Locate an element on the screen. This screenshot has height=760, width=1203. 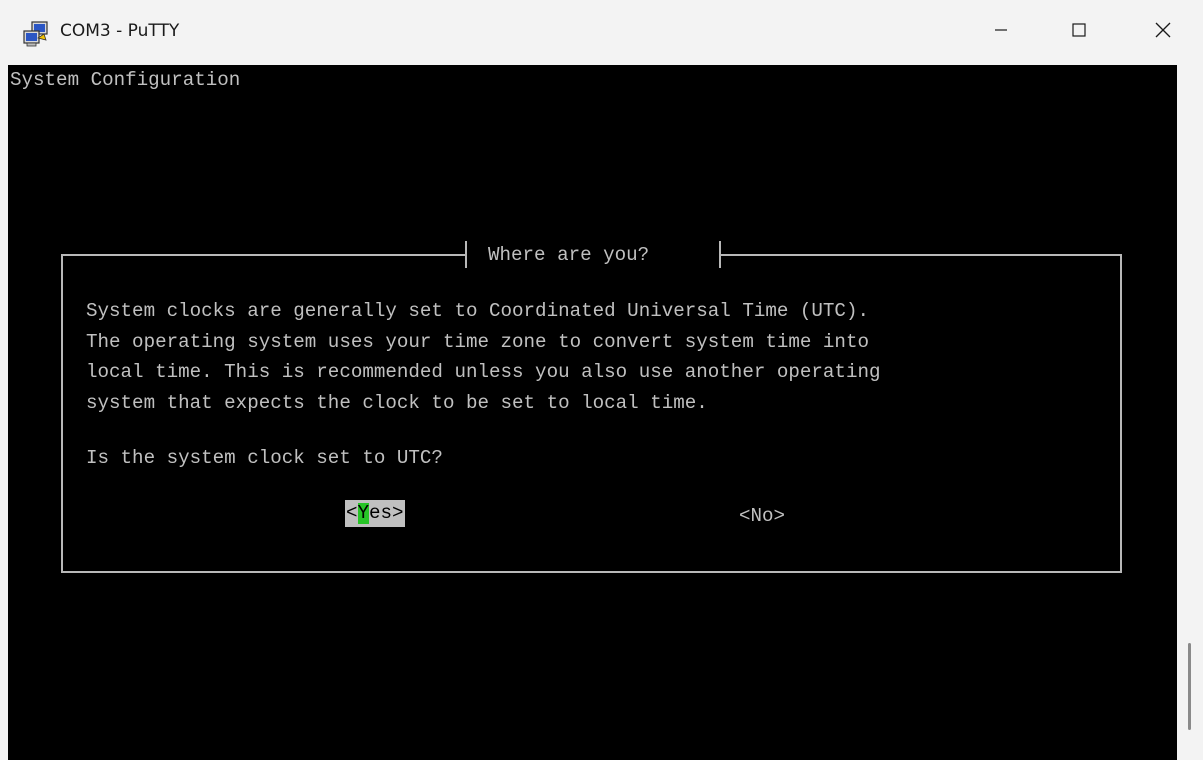
yes-button-open: < is located at coordinates (352, 513).